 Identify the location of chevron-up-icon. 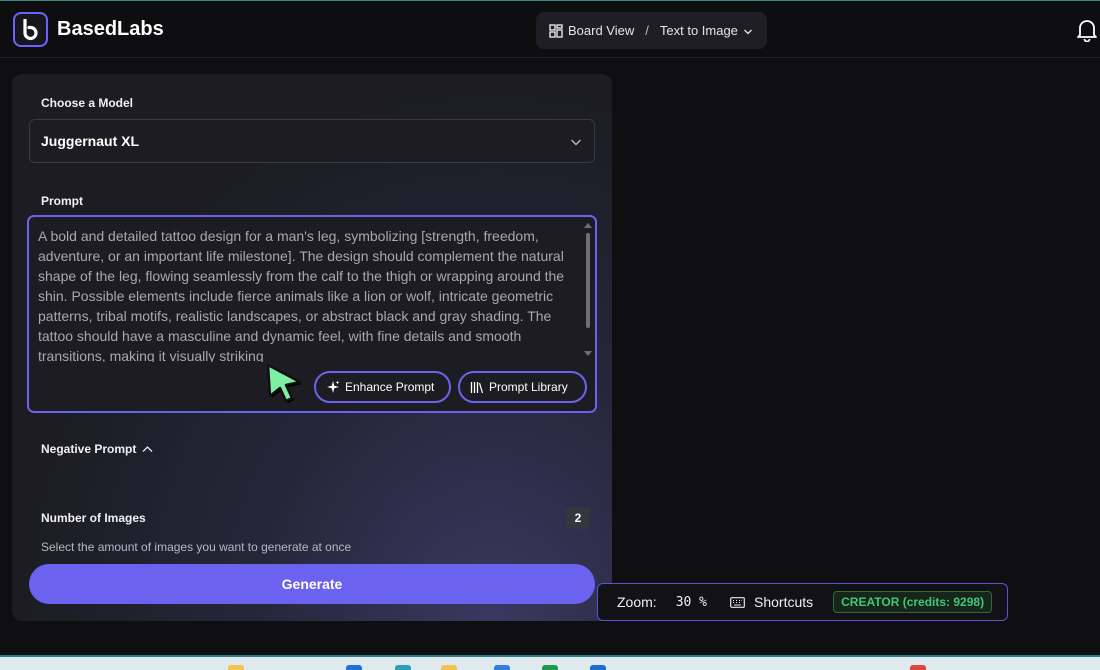
(147, 449).